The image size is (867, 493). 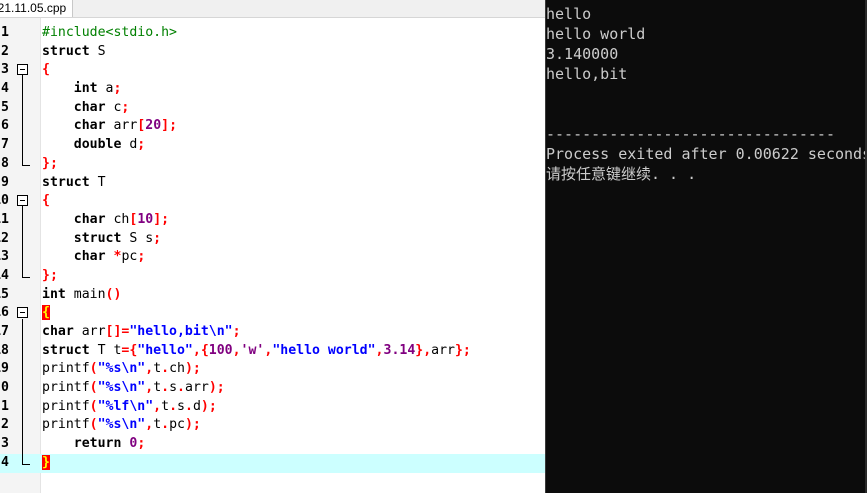 I want to click on console-line: hello,bit, so click(x=587, y=74).